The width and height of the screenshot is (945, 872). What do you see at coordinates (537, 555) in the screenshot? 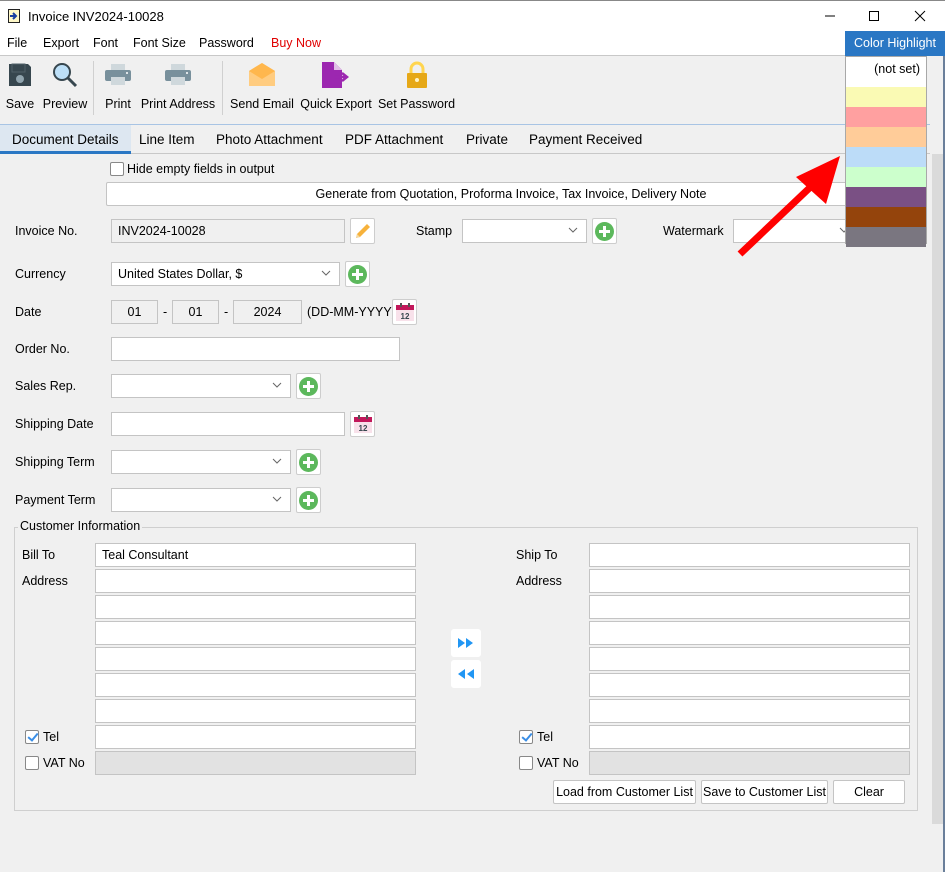
I see `ship-to-label: Ship To` at bounding box center [537, 555].